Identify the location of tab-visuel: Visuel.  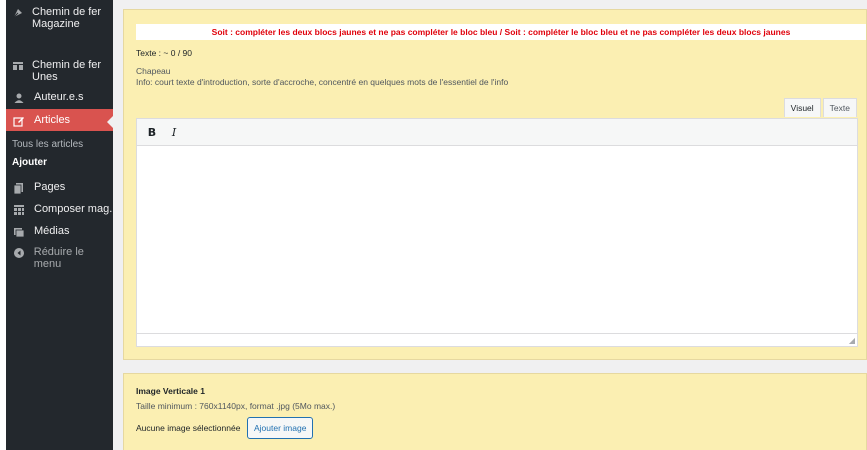
(802, 107).